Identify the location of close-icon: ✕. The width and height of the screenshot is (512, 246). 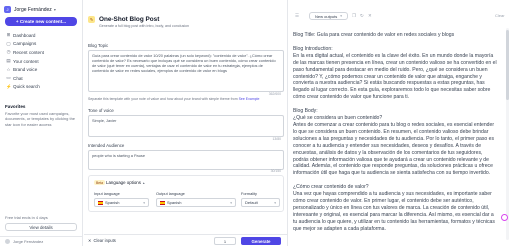
(90, 240).